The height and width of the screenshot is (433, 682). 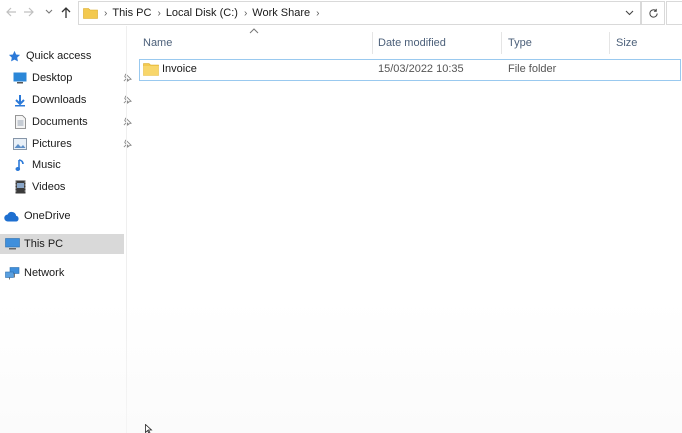 What do you see at coordinates (46, 165) in the screenshot?
I see `sidebar-item-label: Music` at bounding box center [46, 165].